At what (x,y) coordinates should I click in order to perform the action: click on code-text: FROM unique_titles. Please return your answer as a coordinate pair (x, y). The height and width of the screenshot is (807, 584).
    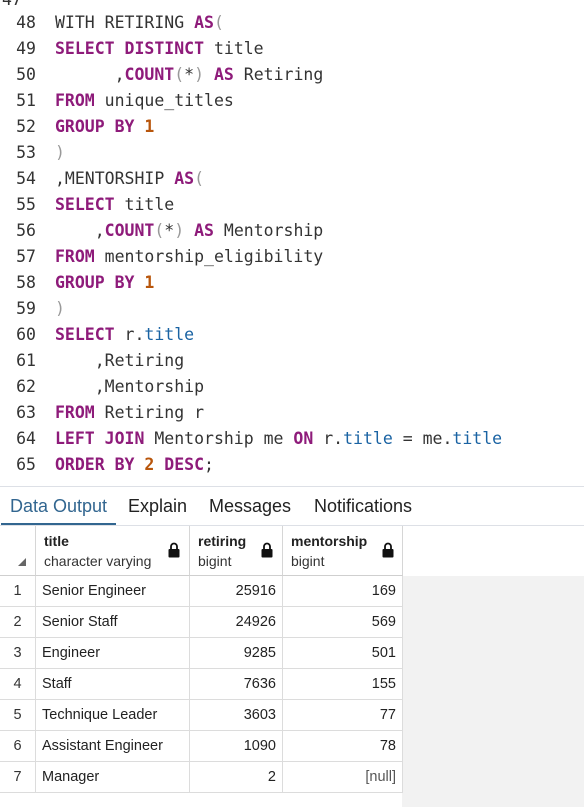
    Looking at the image, I should click on (144, 101).